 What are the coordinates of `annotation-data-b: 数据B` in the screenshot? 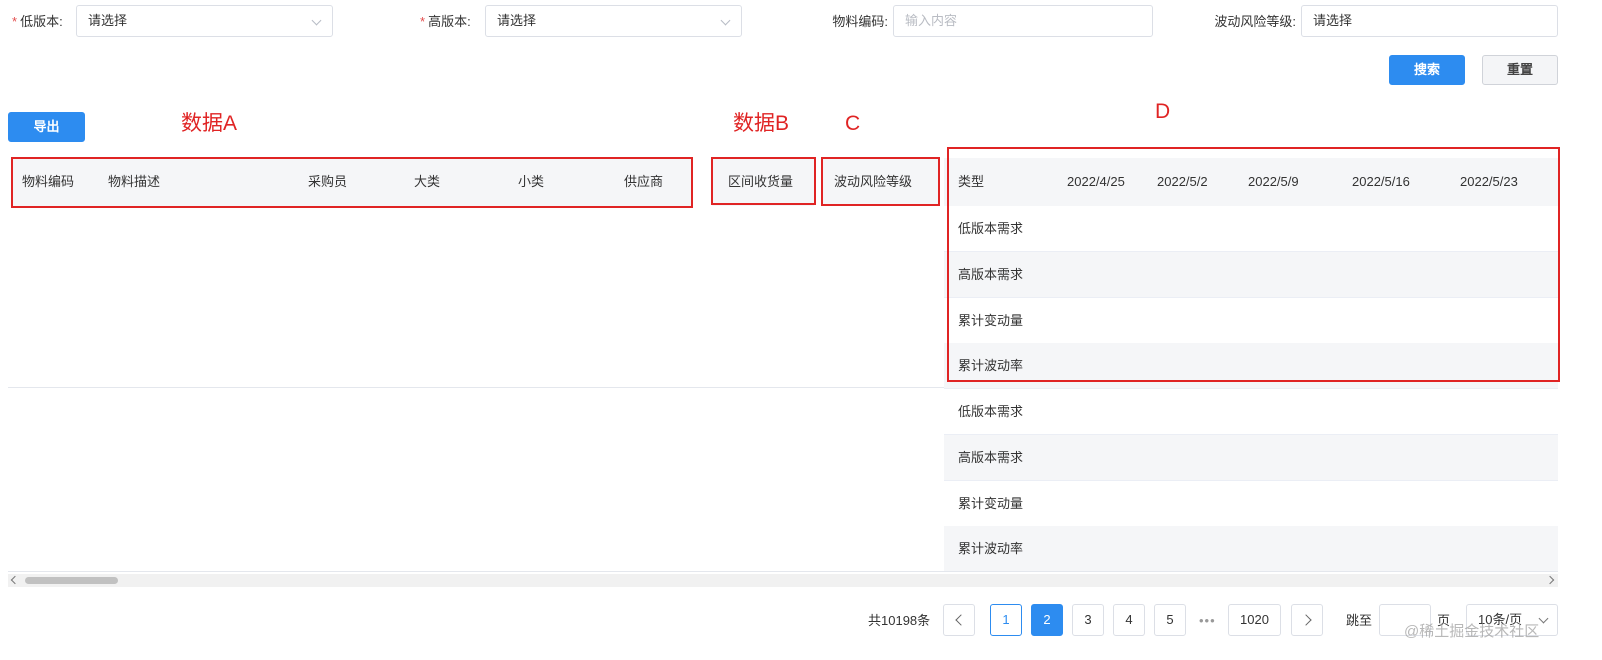 It's located at (761, 123).